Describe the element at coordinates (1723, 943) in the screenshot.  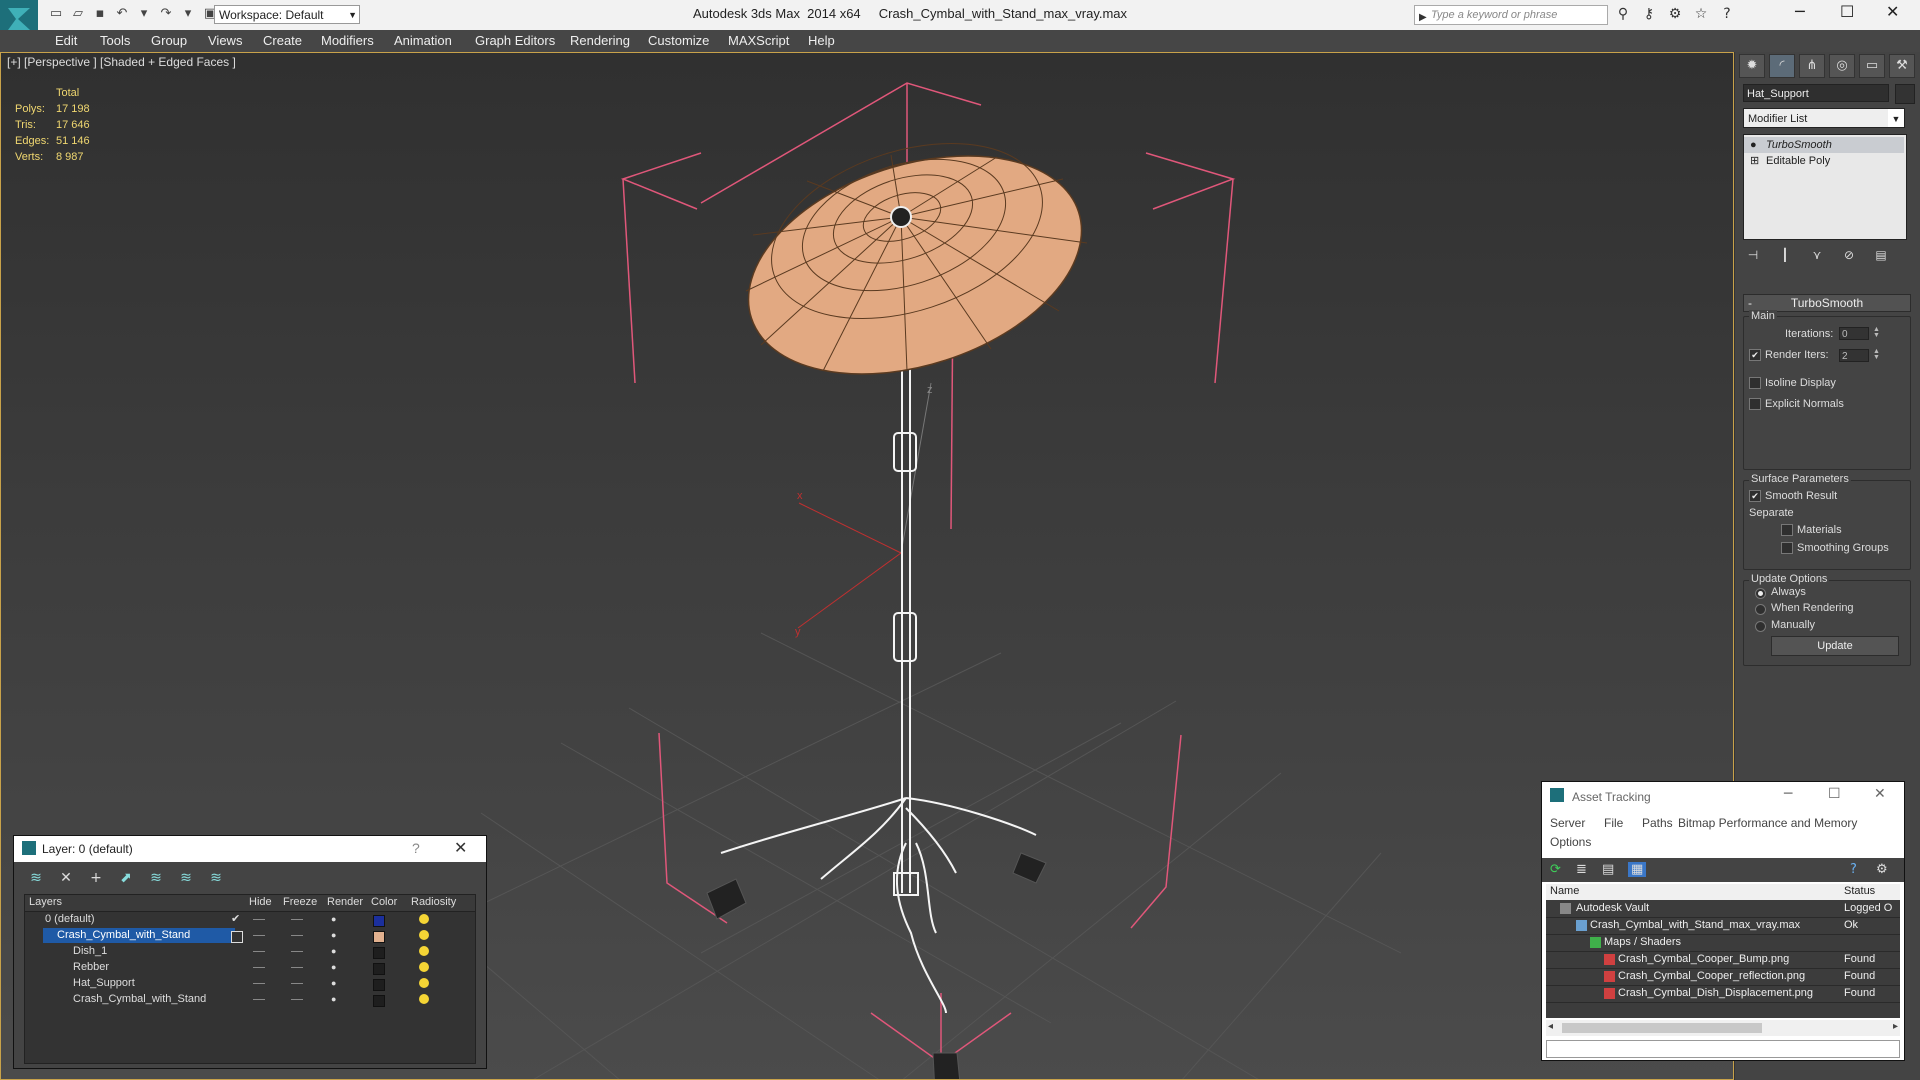
I see `asset-row: Maps / Shaders` at that location.